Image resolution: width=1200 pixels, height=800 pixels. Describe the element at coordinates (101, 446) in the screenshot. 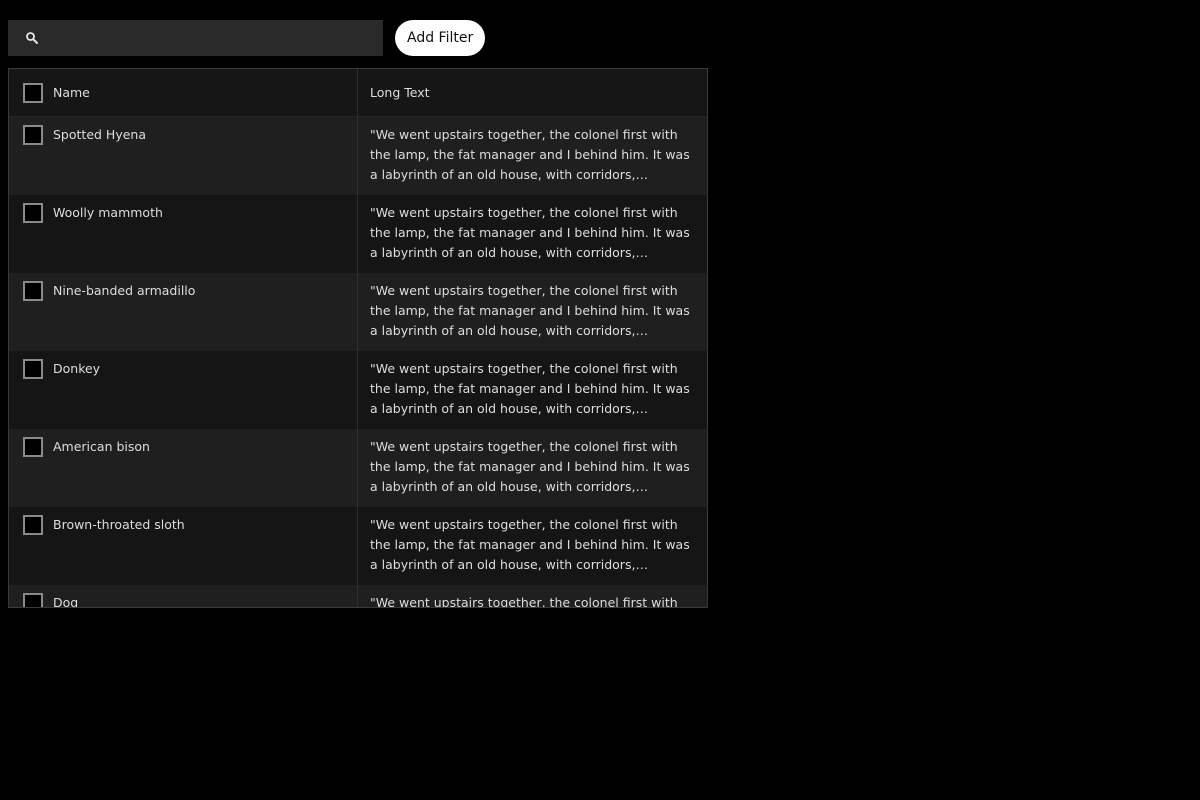

I see `row-name: American bison` at that location.